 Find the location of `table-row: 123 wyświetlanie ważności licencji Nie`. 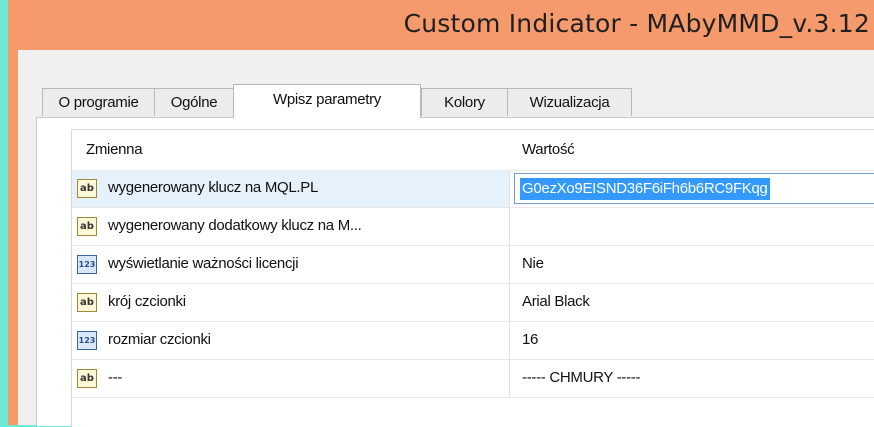

table-row: 123 wyświetlanie ważności licencji Nie is located at coordinates (473, 265).